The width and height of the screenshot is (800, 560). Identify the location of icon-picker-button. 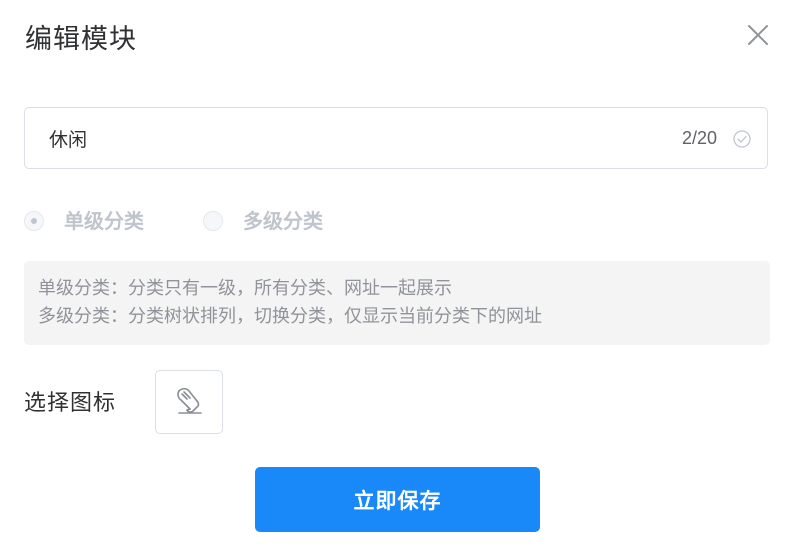
(189, 402).